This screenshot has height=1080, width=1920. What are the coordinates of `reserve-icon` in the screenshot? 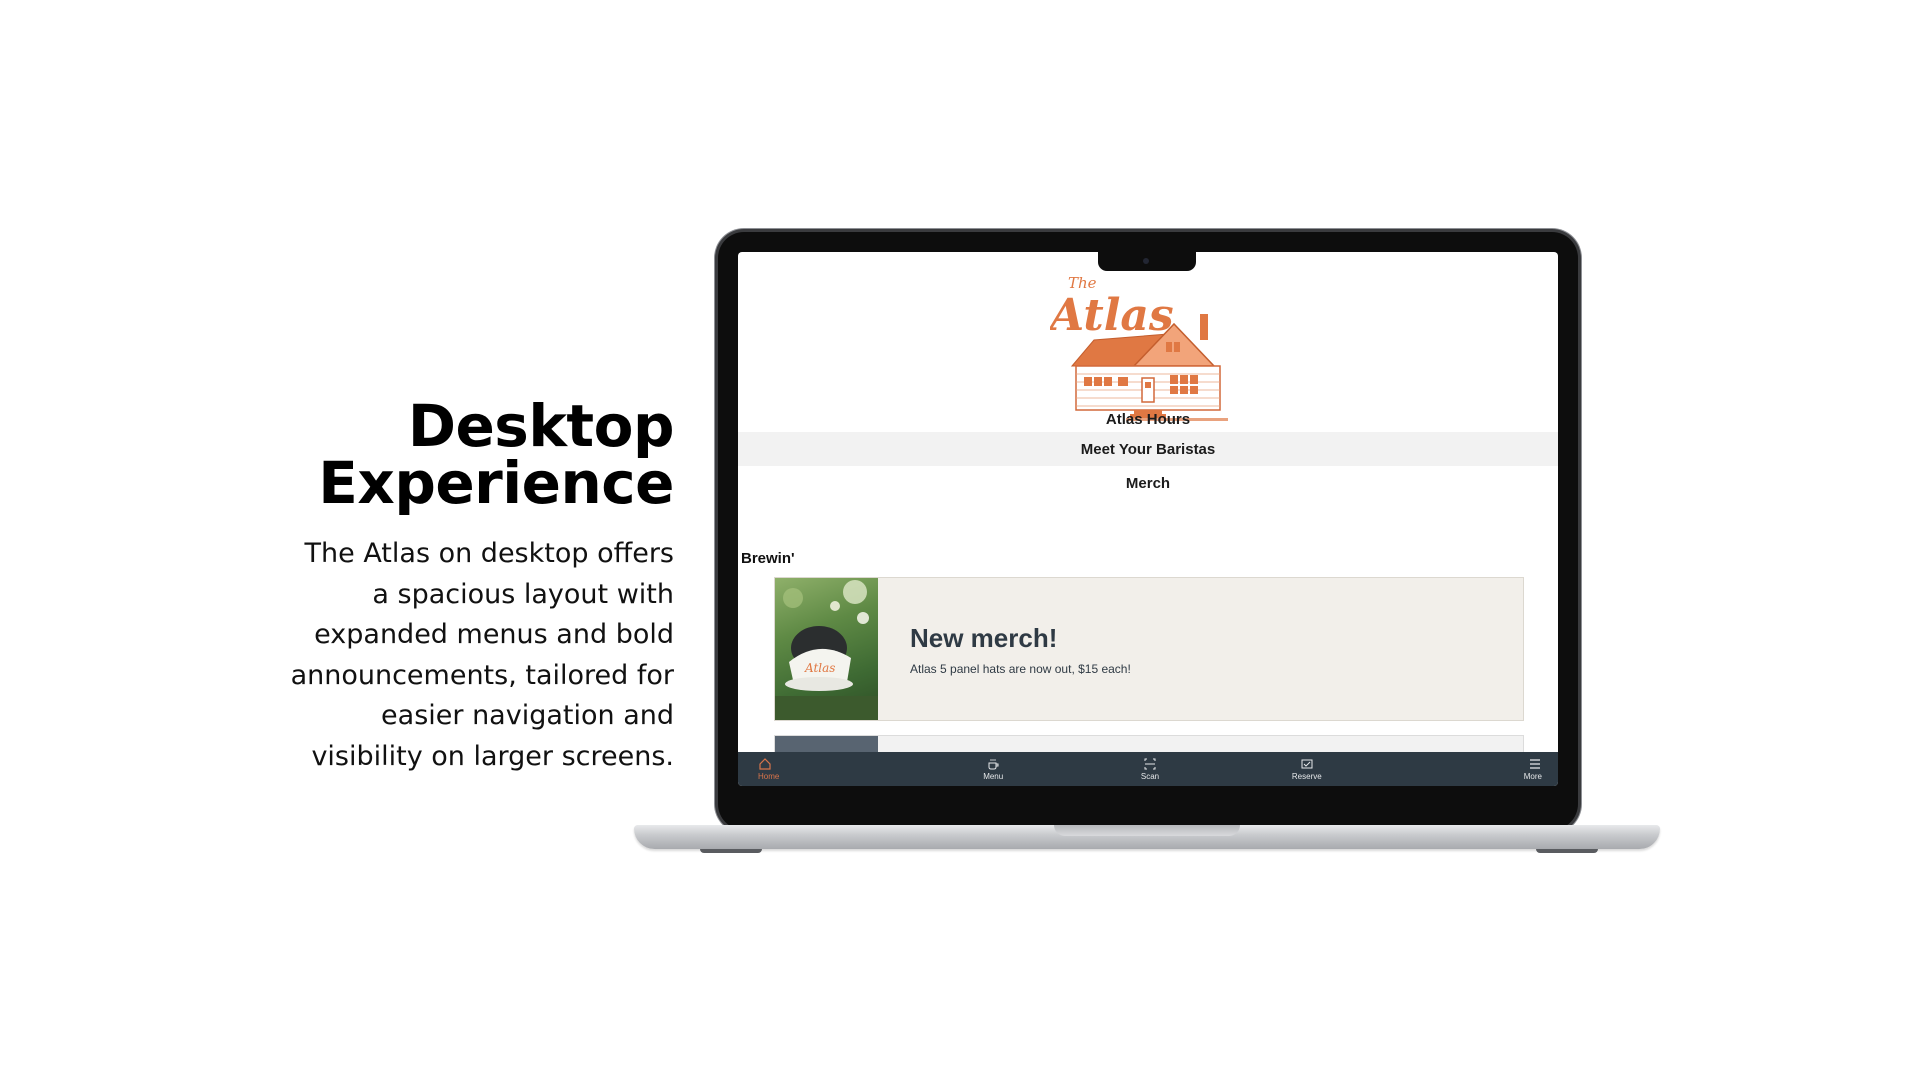 It's located at (1307, 764).